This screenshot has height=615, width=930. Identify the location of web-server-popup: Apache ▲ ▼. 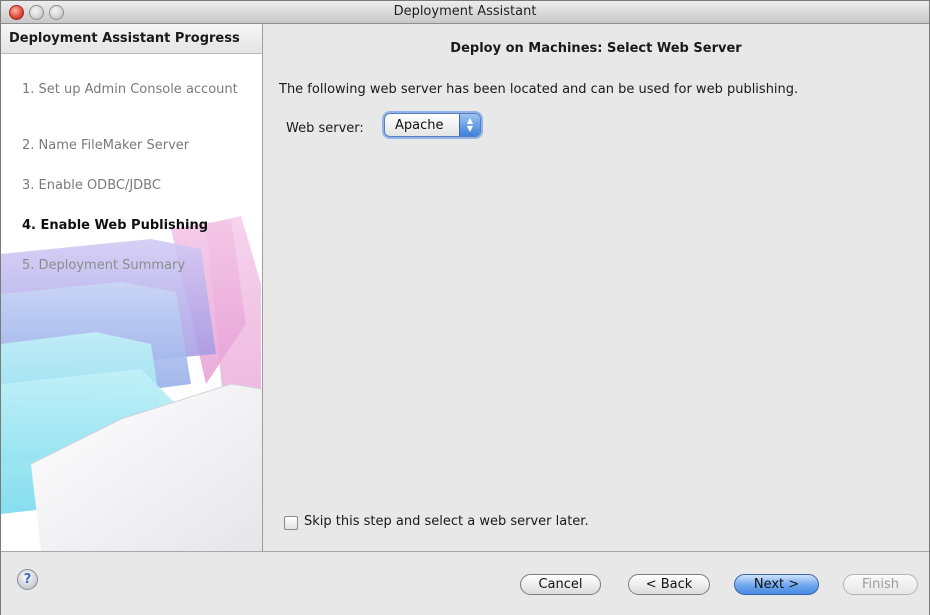
(432, 125).